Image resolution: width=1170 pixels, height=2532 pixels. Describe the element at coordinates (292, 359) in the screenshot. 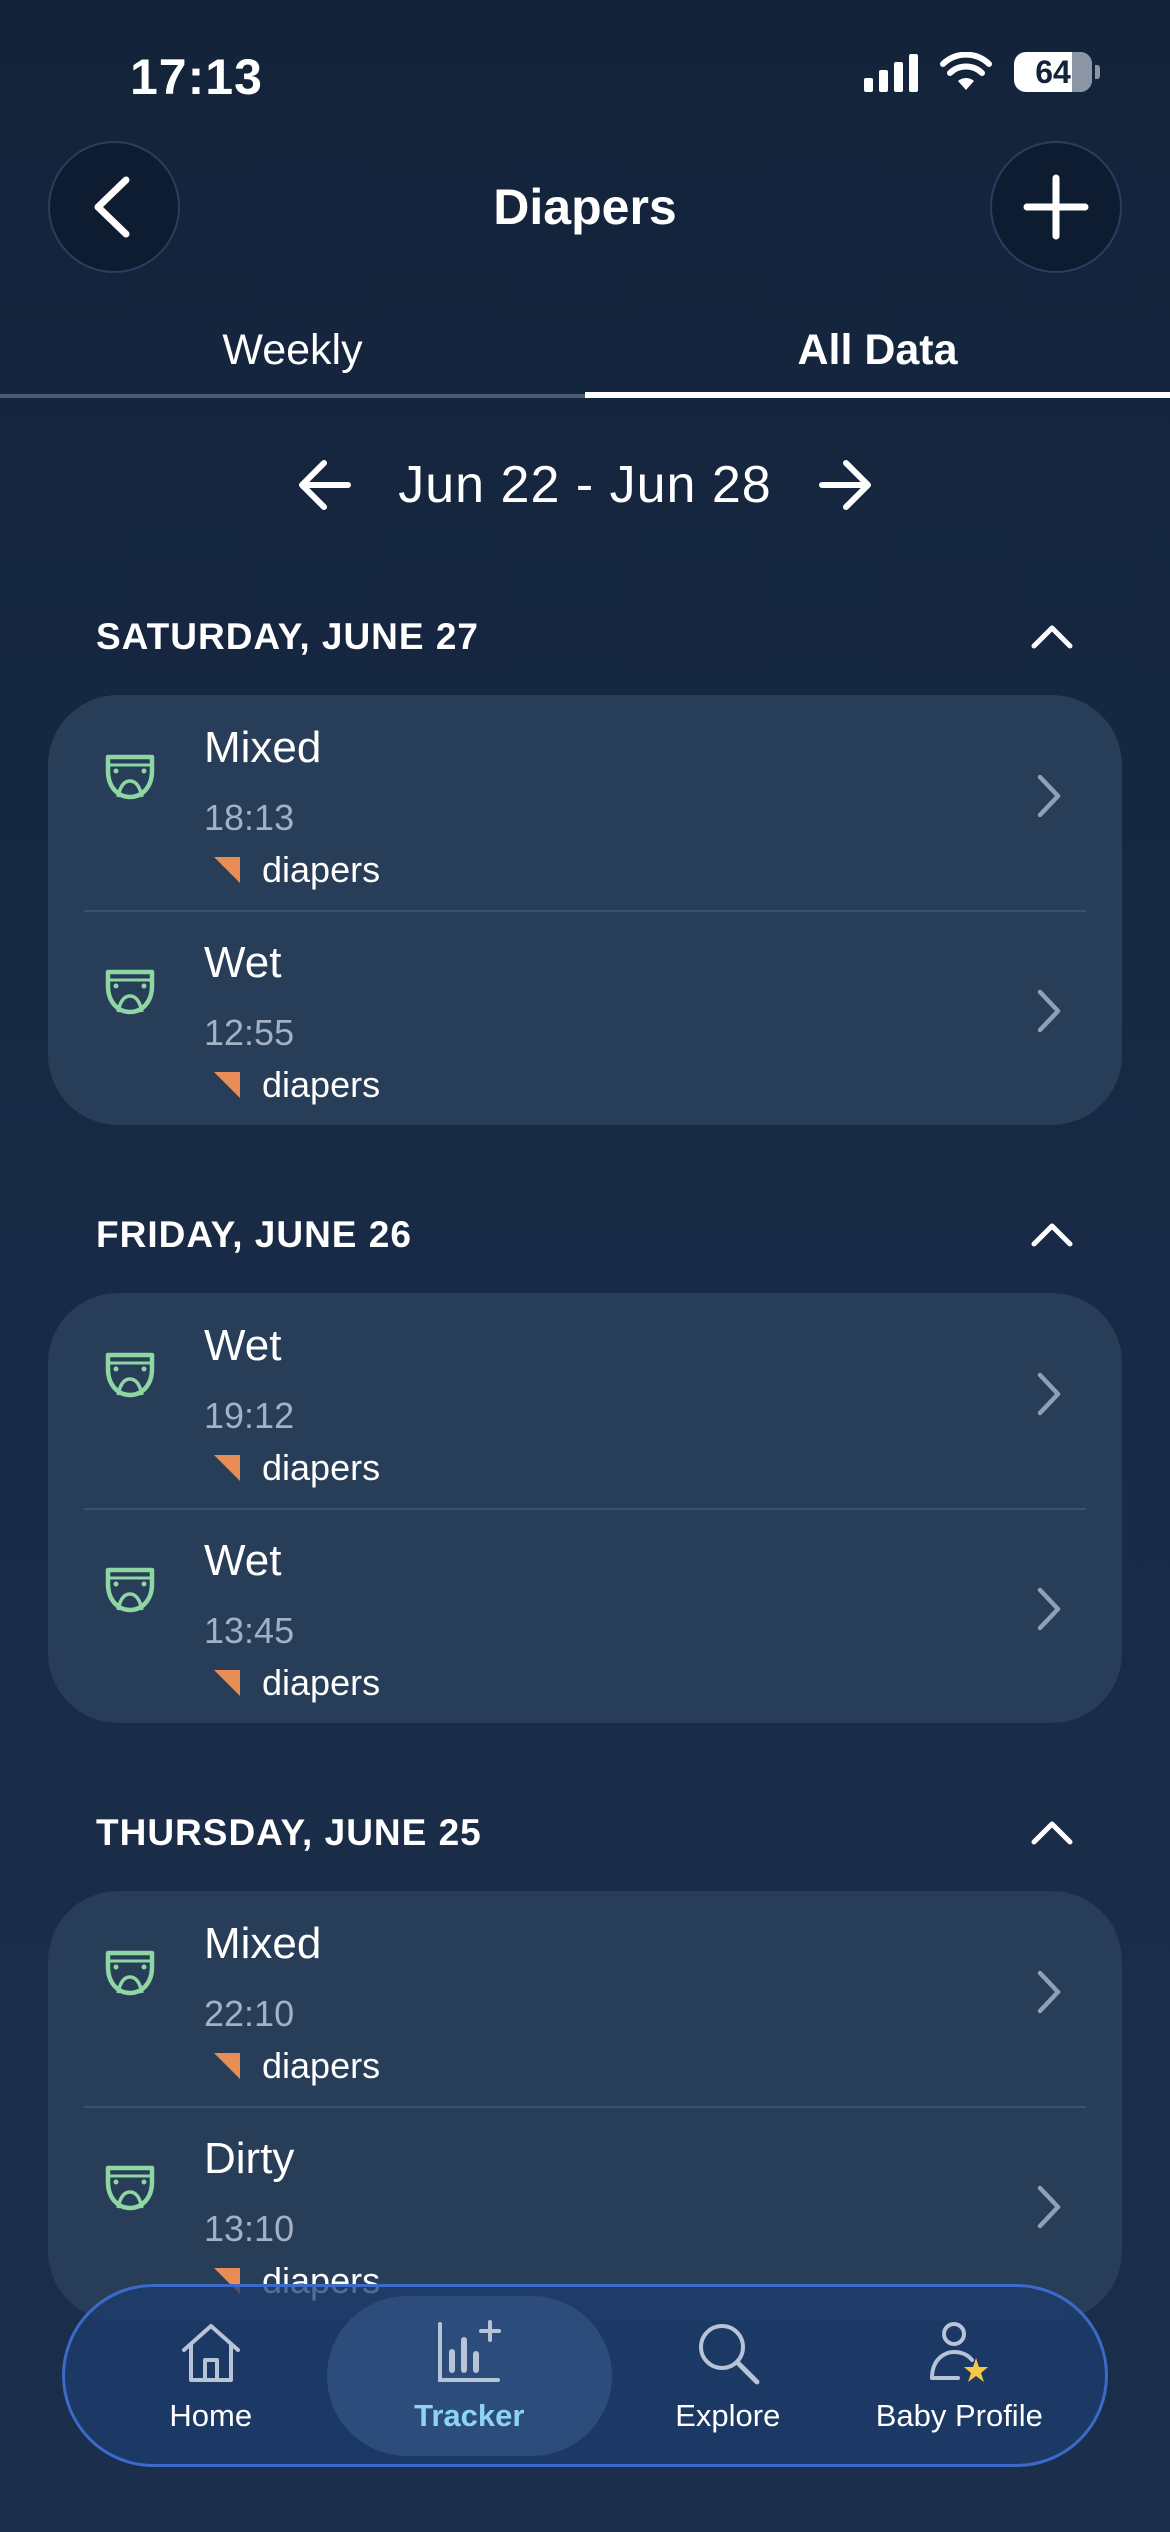

I see `tab-weekly: Weekly` at that location.